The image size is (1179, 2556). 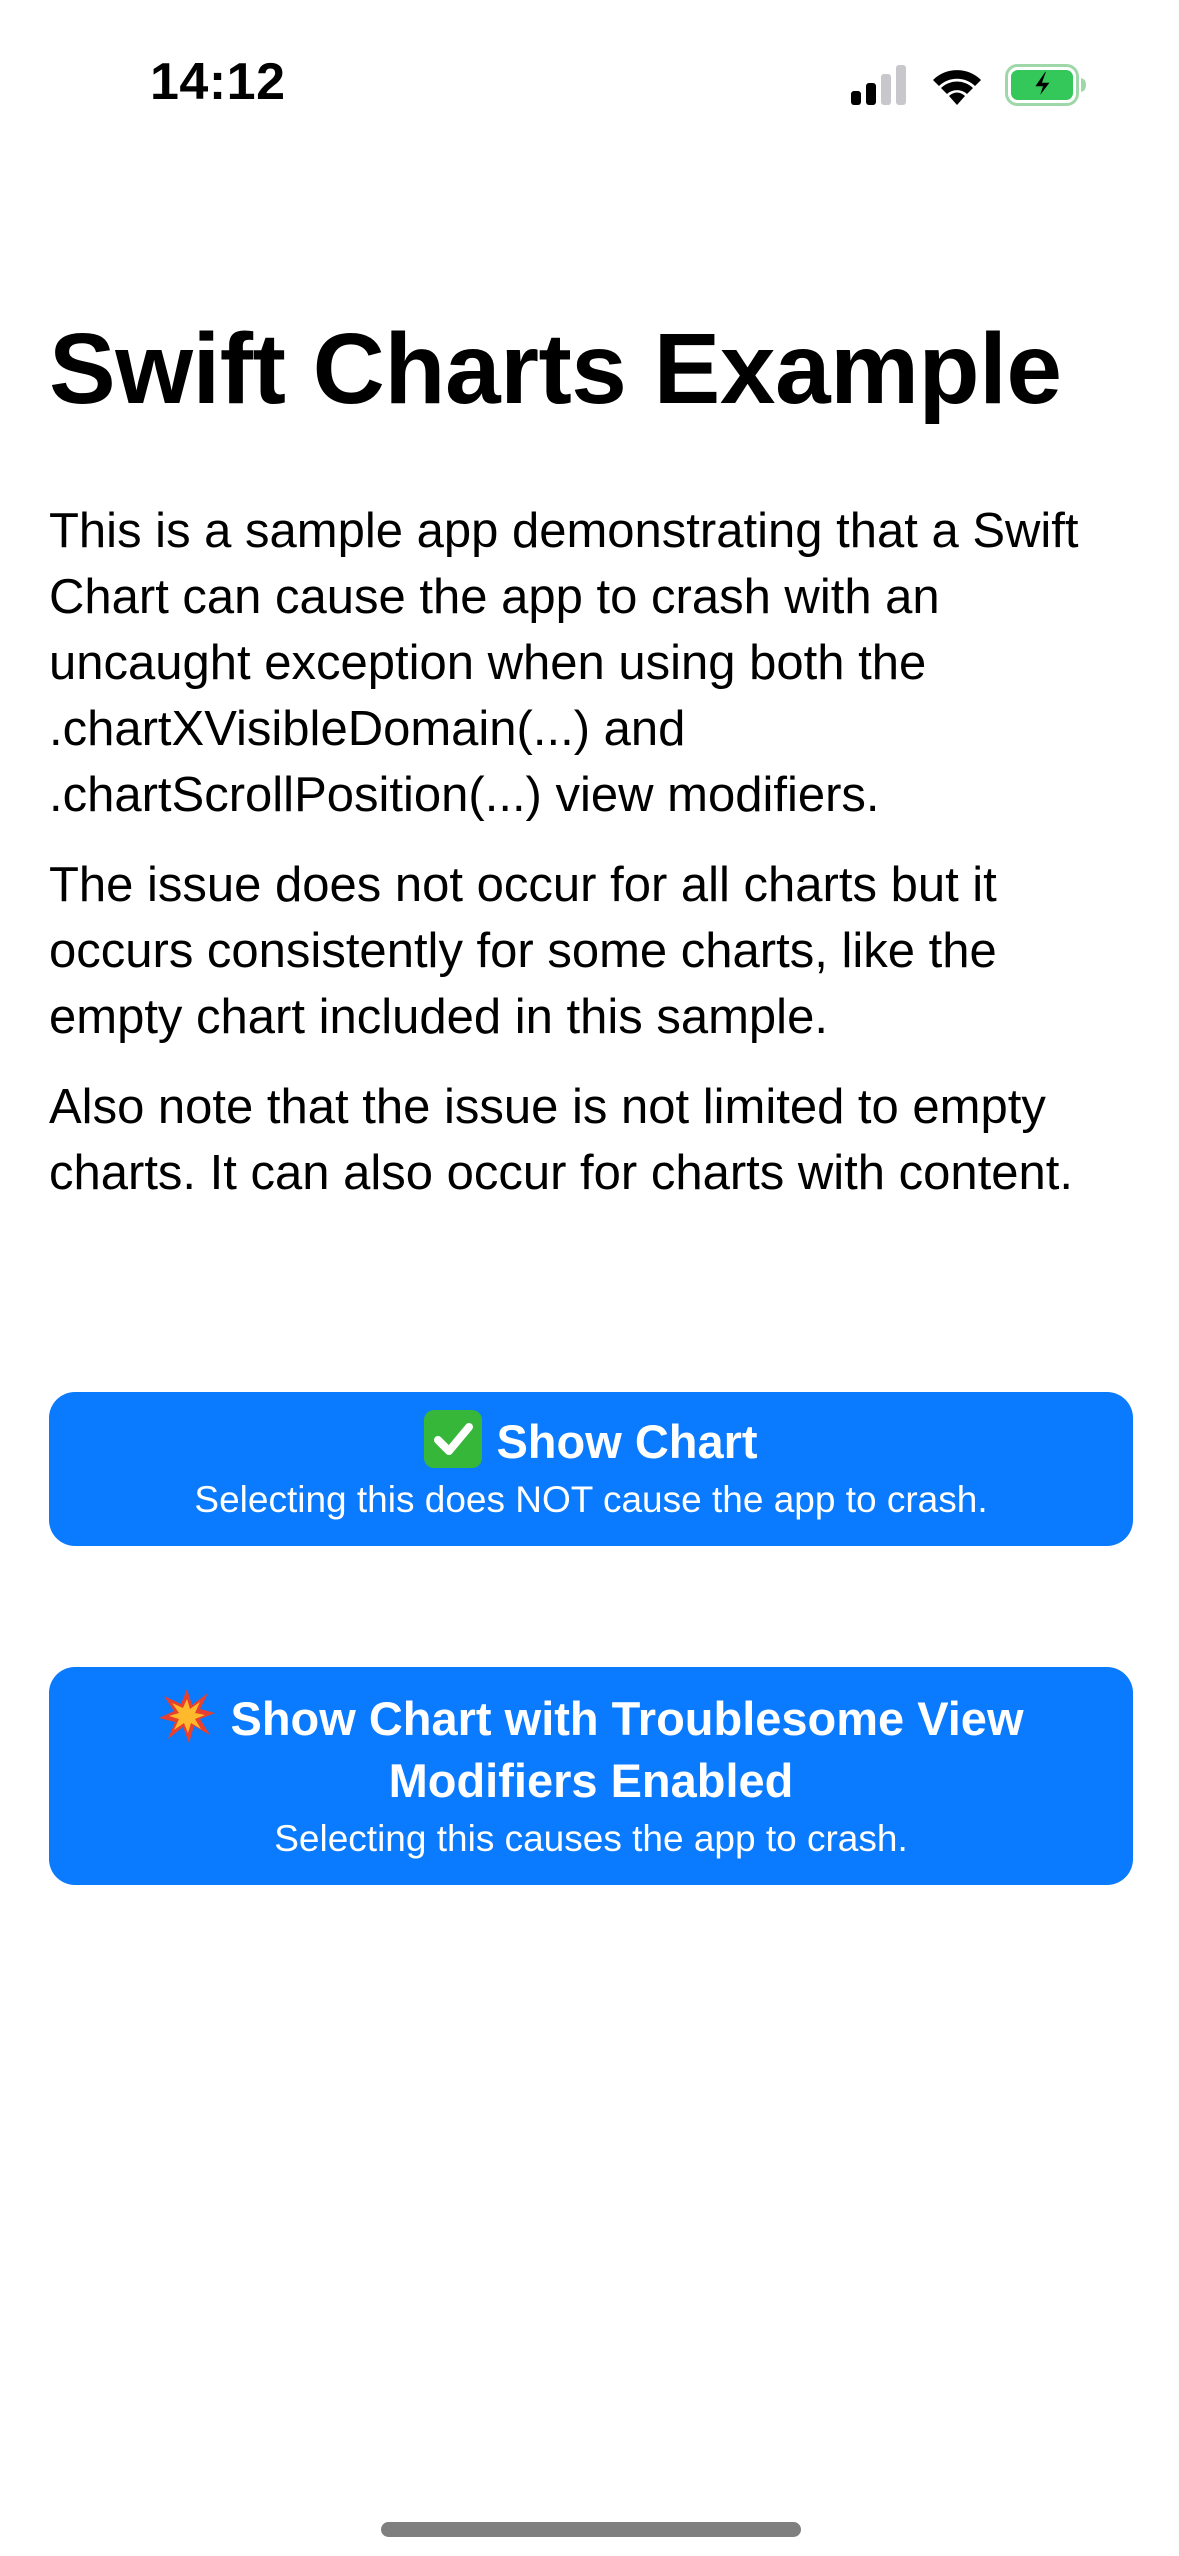 What do you see at coordinates (218, 82) in the screenshot?
I see `status-time: 14:12` at bounding box center [218, 82].